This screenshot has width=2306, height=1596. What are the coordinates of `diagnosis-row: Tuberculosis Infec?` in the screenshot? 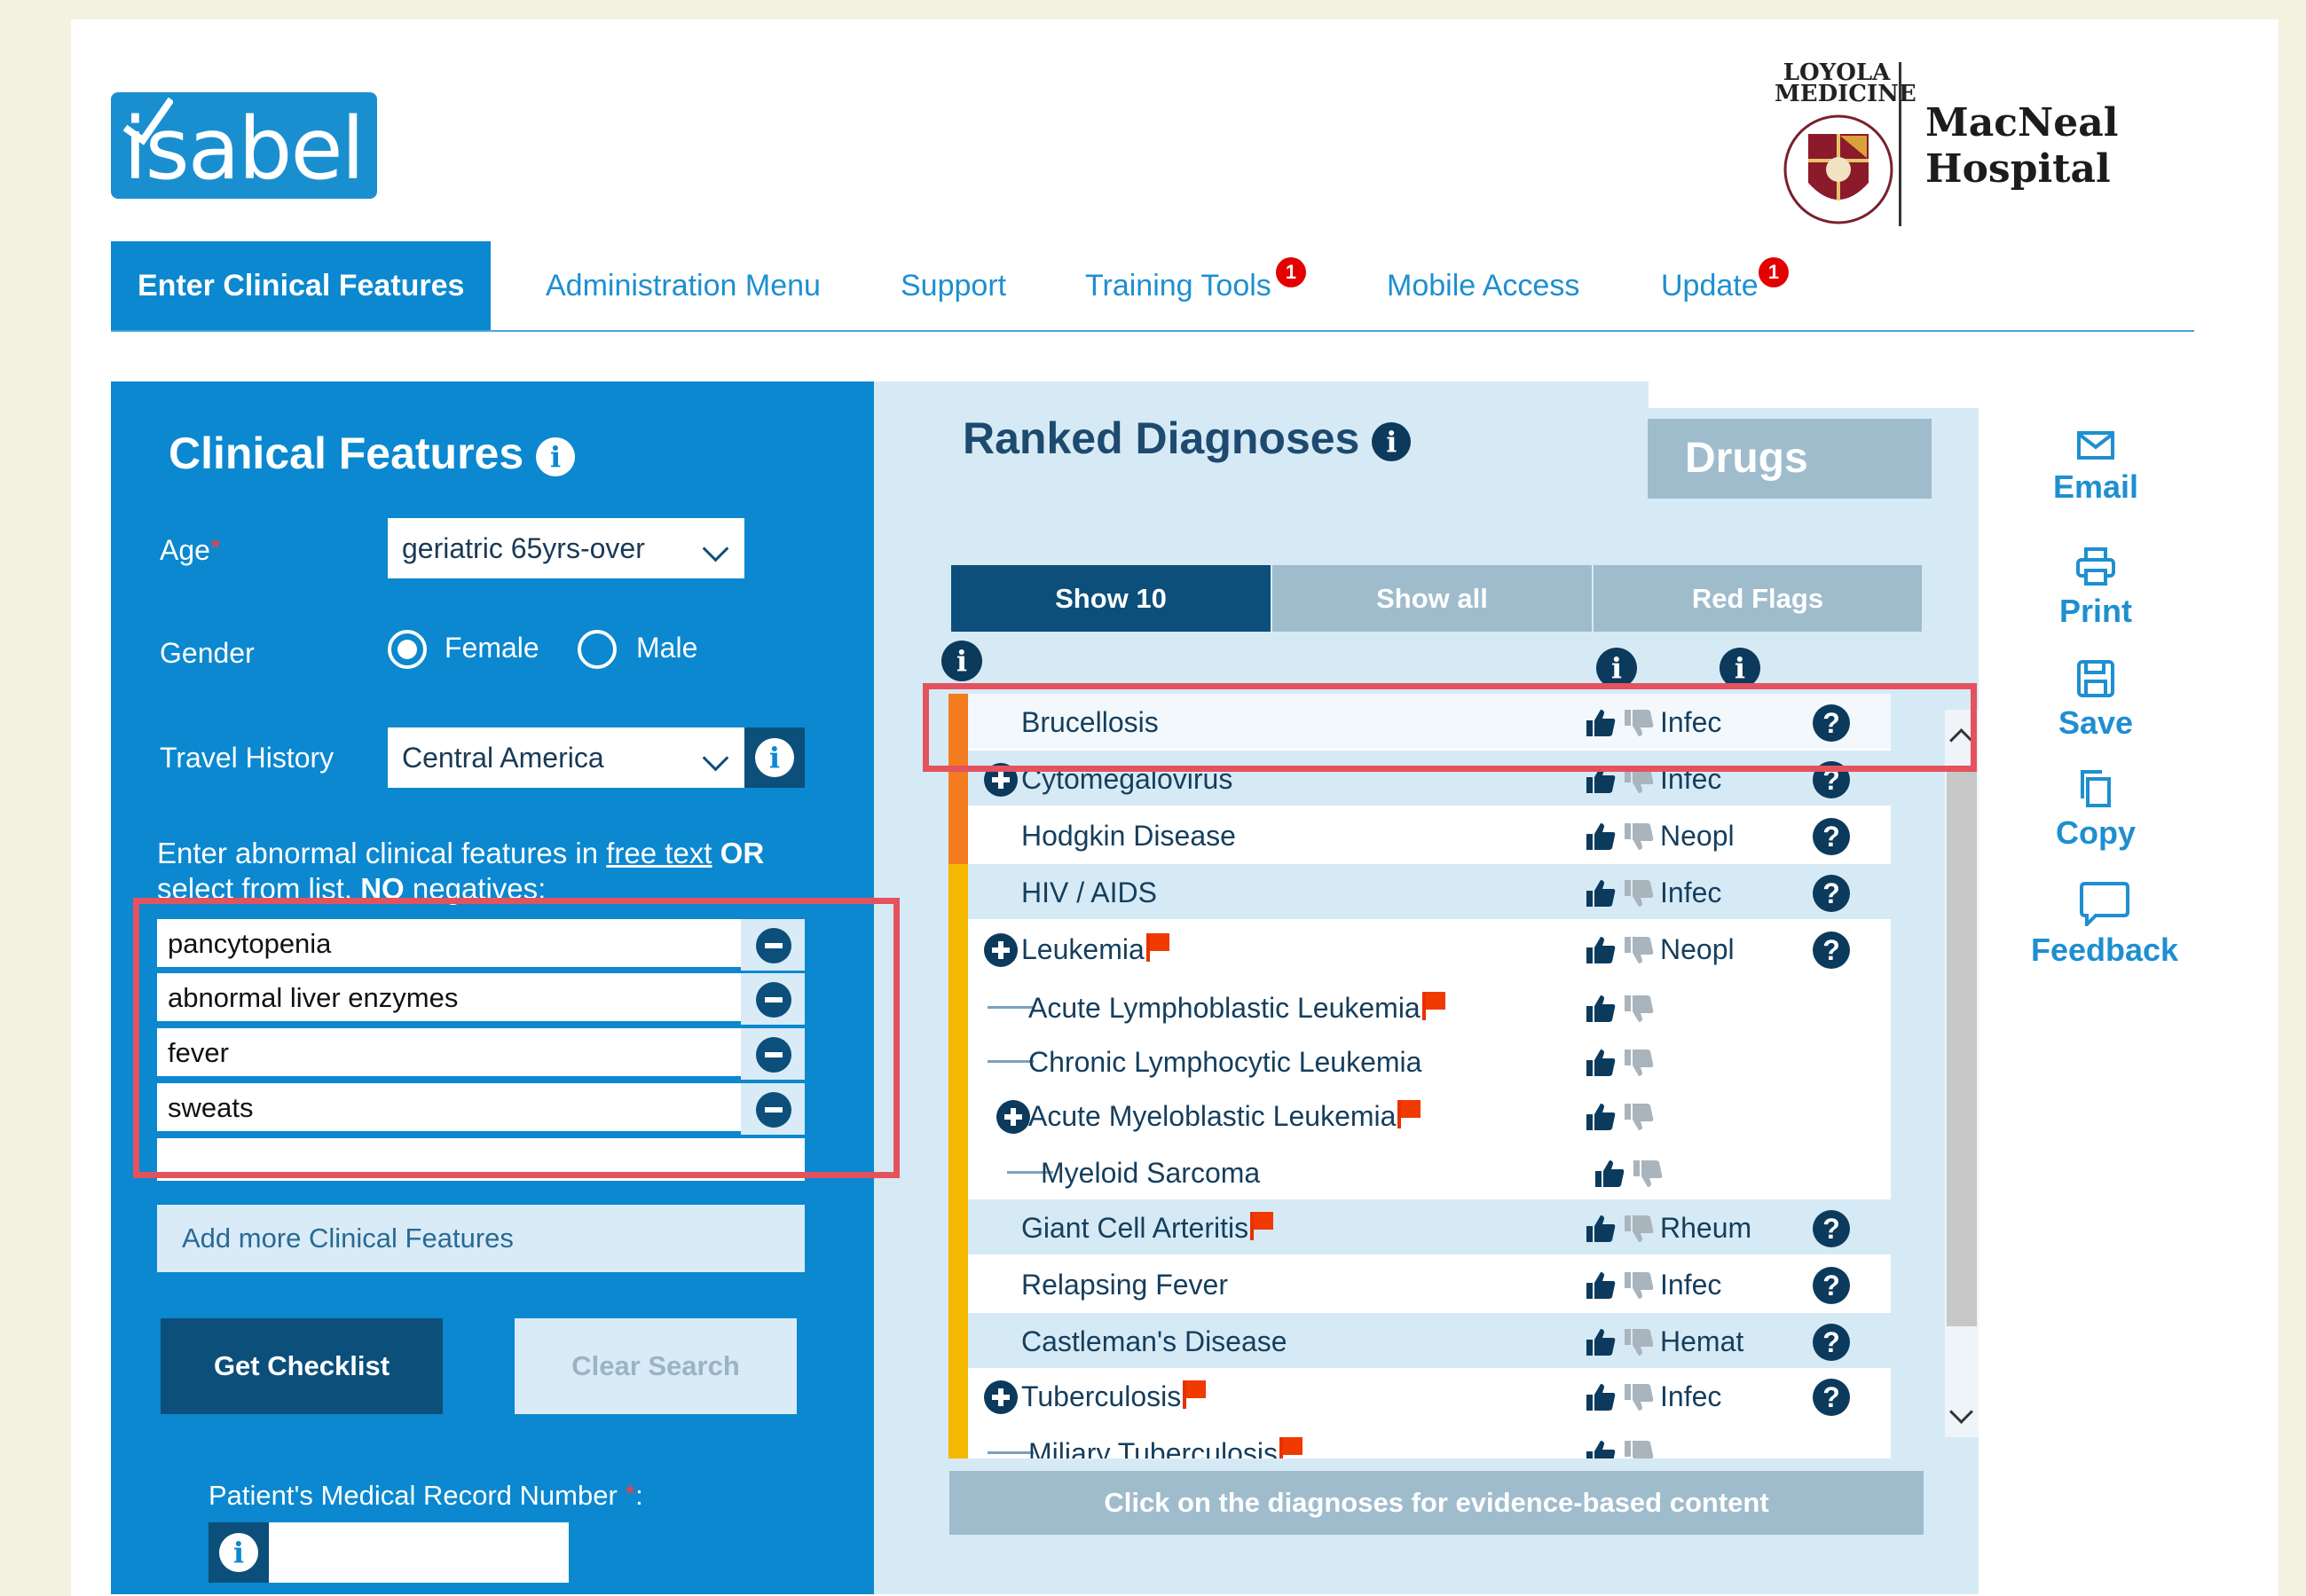 It's located at (1429, 1395).